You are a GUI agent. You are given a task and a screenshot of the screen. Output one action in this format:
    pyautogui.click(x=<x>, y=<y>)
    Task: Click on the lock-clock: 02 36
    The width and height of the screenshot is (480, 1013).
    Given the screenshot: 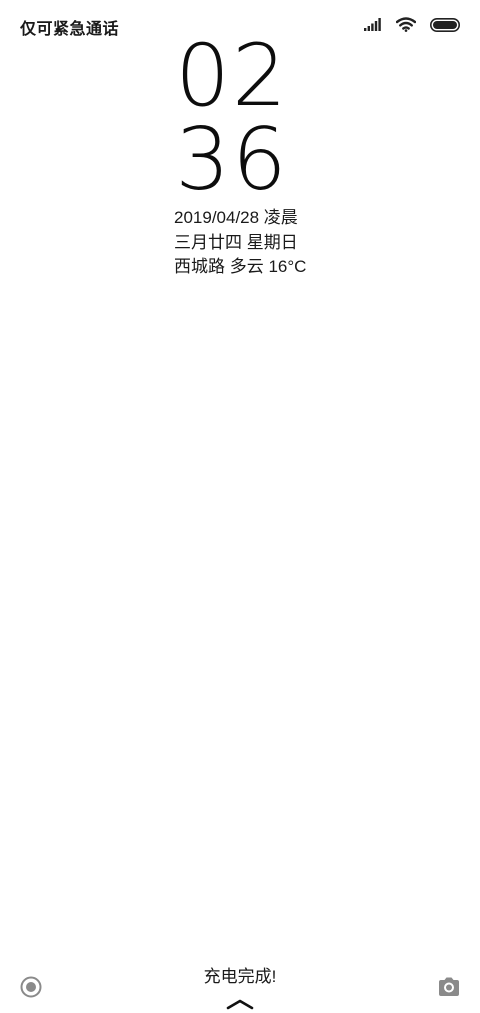 What is the action you would take?
    pyautogui.click(x=232, y=118)
    